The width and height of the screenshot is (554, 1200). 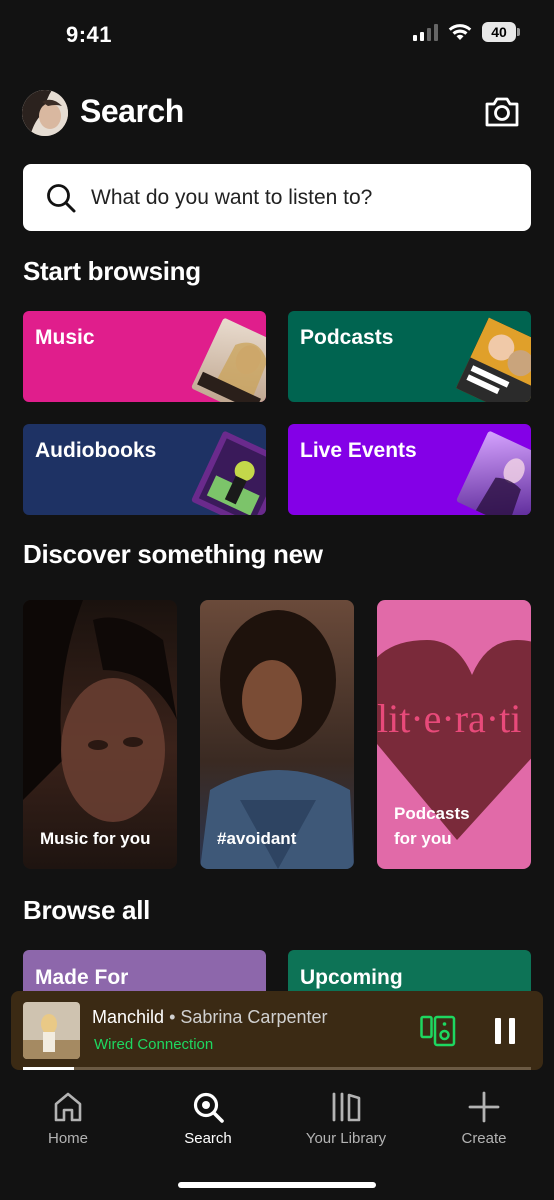 I want to click on category-tile-live-events: Live Events, so click(x=409, y=469).